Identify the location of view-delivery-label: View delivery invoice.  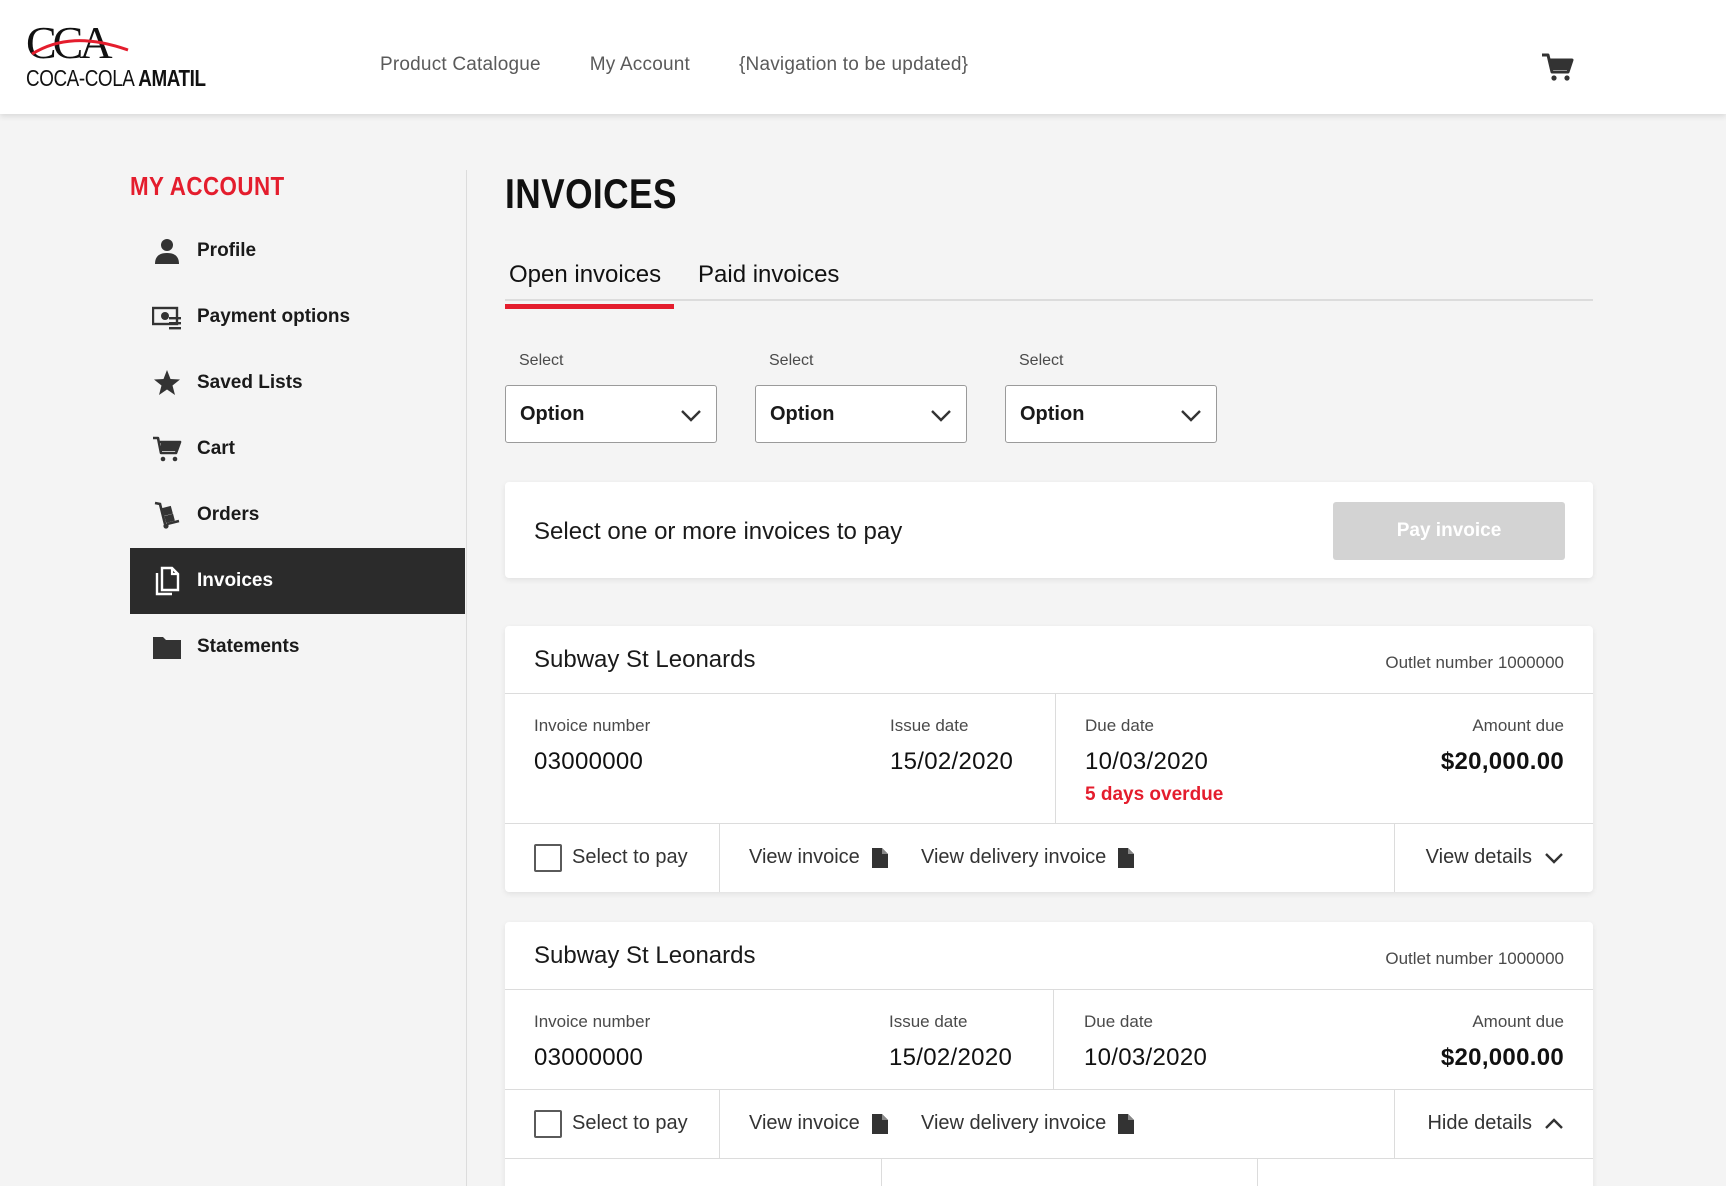
(1014, 1123).